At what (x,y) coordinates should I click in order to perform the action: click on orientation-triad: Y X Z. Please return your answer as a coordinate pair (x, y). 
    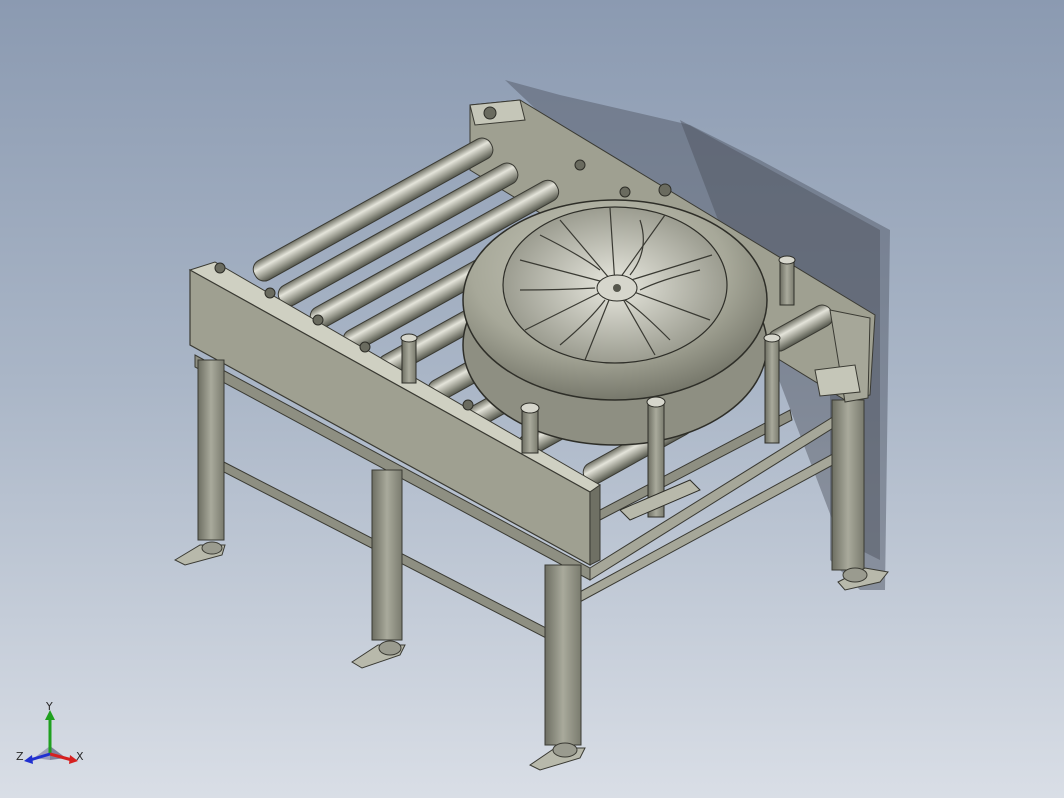
    Looking at the image, I should click on (56, 740).